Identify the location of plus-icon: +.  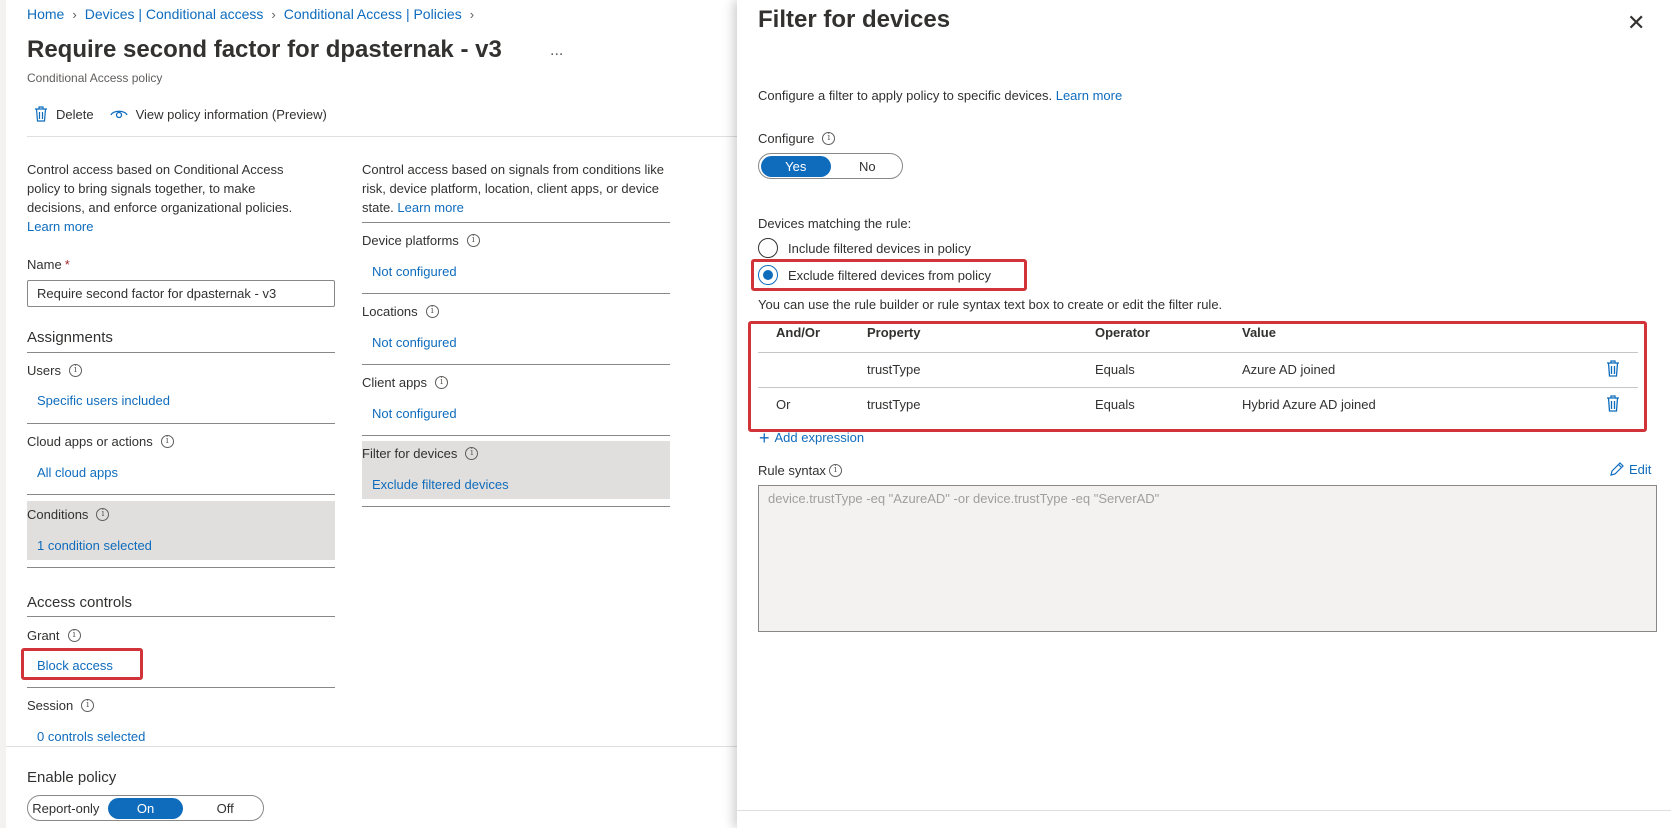
(764, 437).